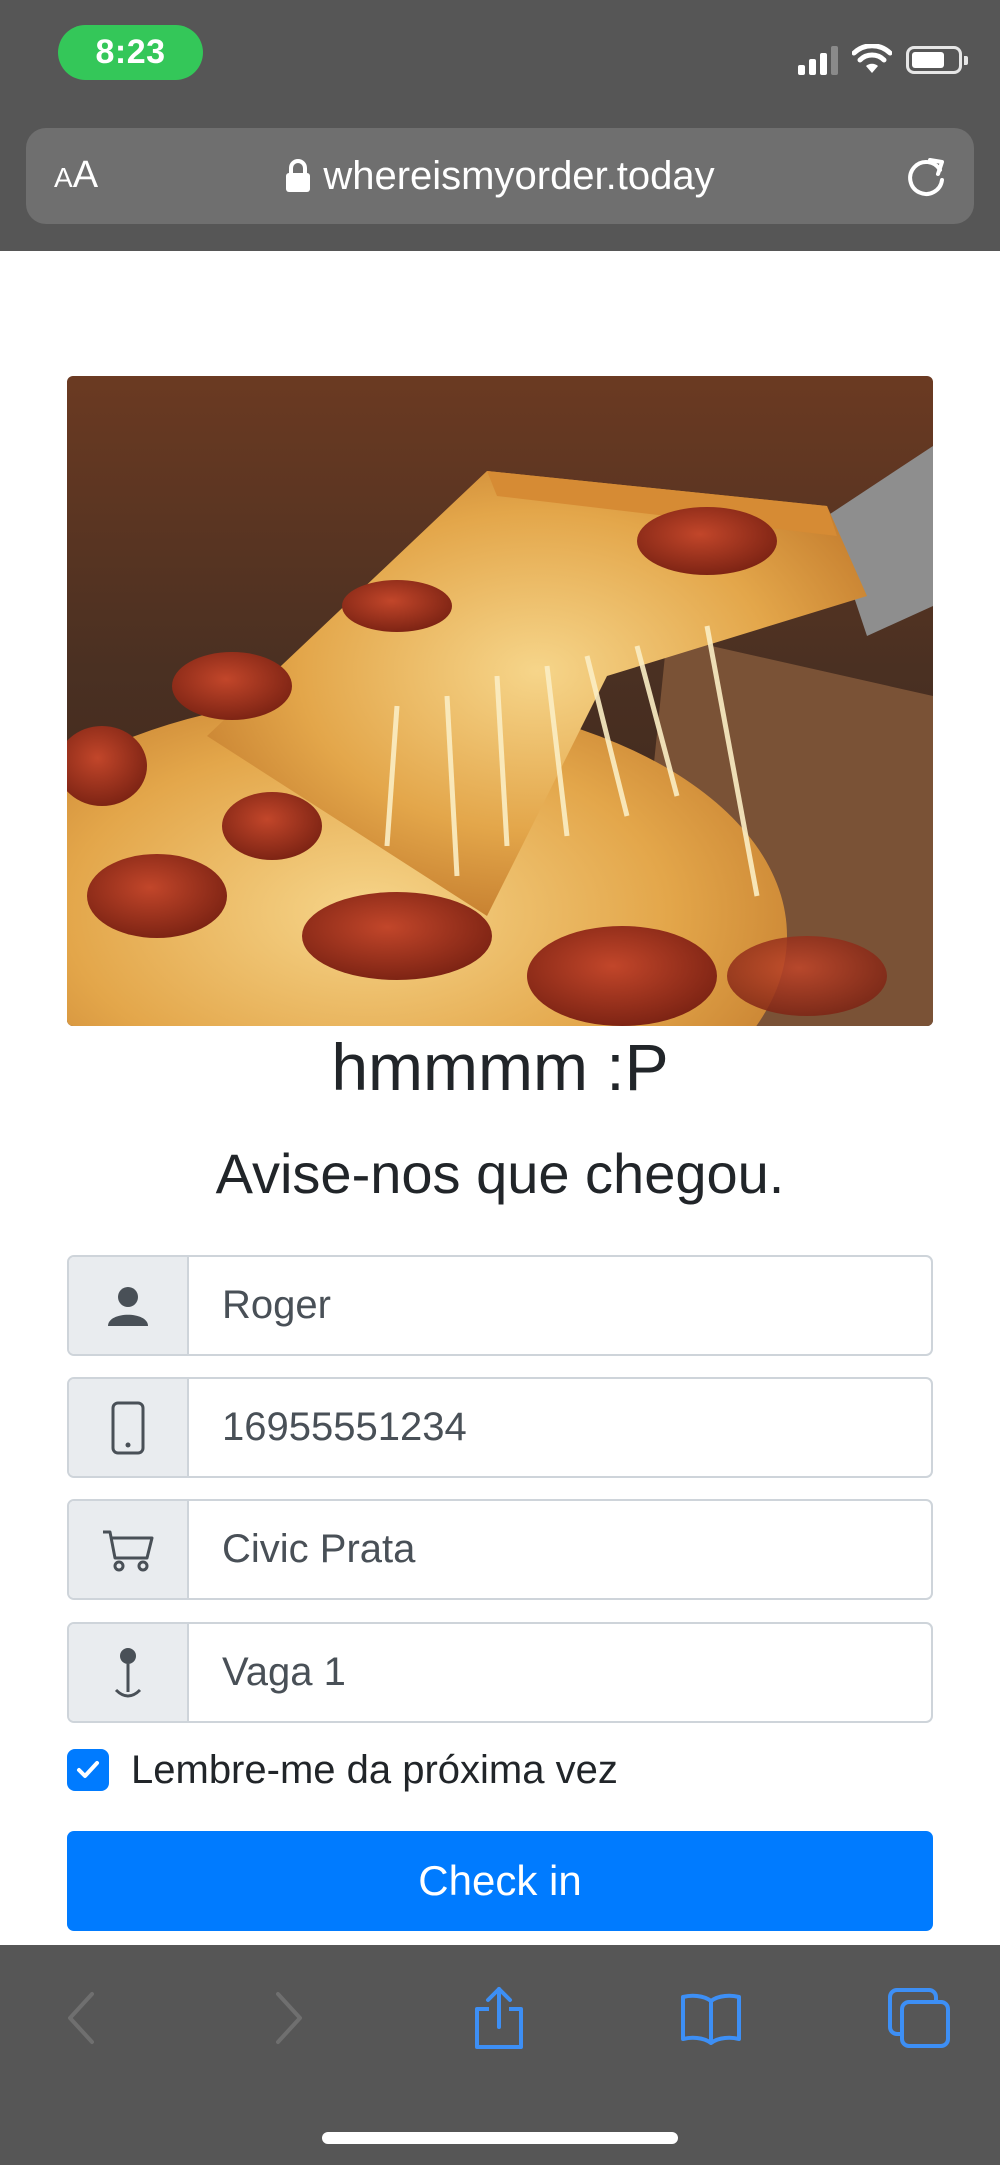  I want to click on vehicle-field-addon, so click(129, 1549).